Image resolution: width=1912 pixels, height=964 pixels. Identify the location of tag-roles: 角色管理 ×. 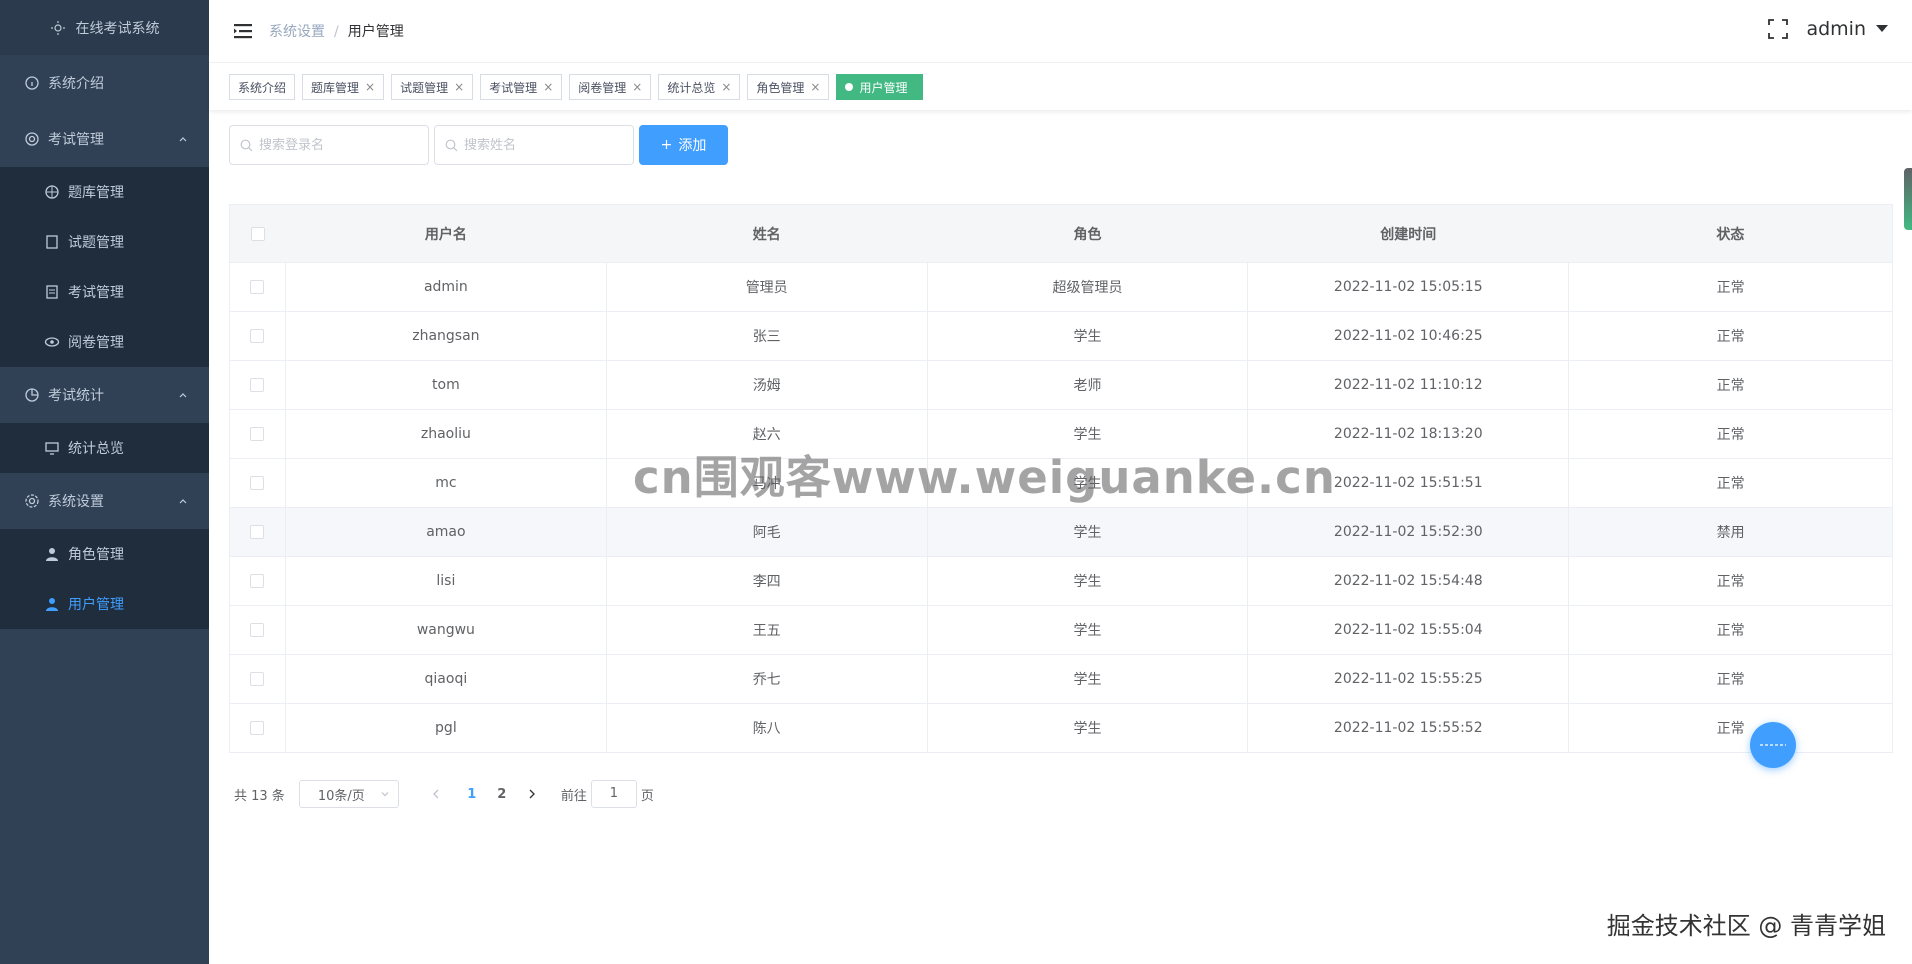
(788, 87).